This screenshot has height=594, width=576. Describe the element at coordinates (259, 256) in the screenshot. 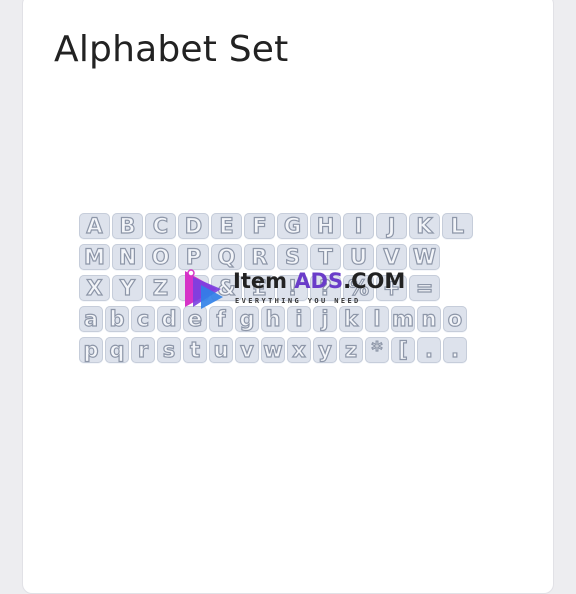

I see `letter-glyph: R` at that location.